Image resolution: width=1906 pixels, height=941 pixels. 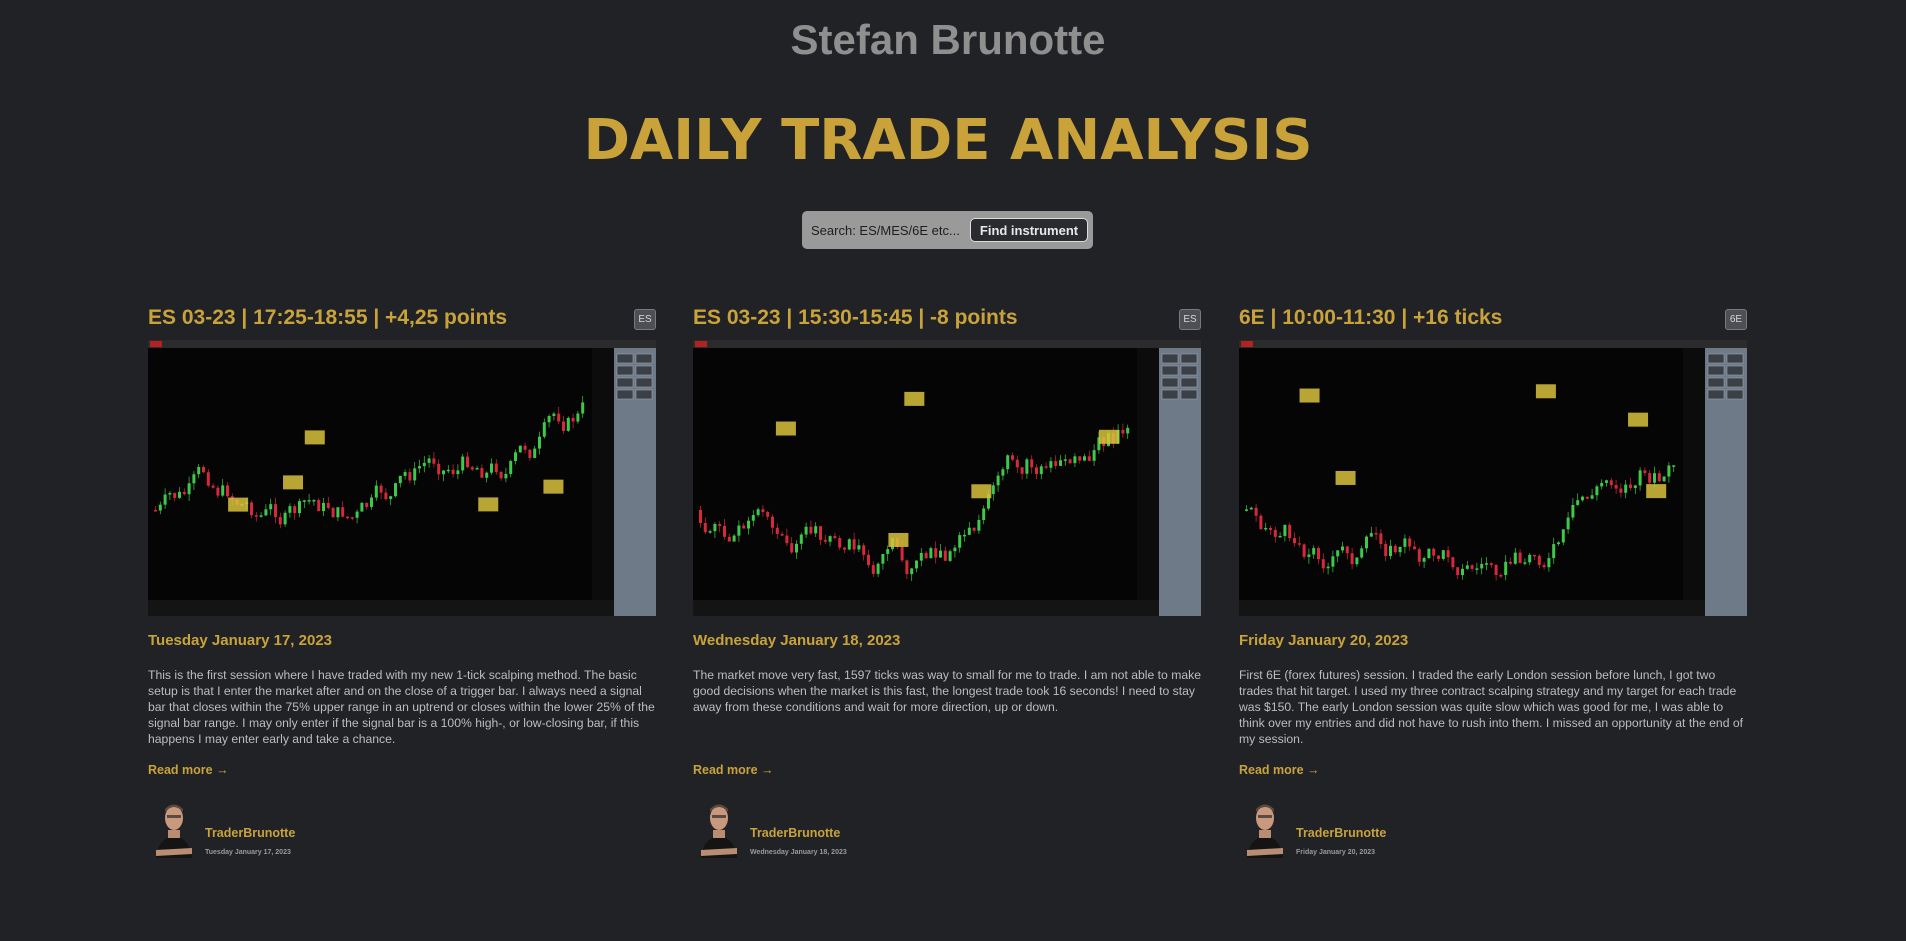 I want to click on search-input, so click(x=891, y=230).